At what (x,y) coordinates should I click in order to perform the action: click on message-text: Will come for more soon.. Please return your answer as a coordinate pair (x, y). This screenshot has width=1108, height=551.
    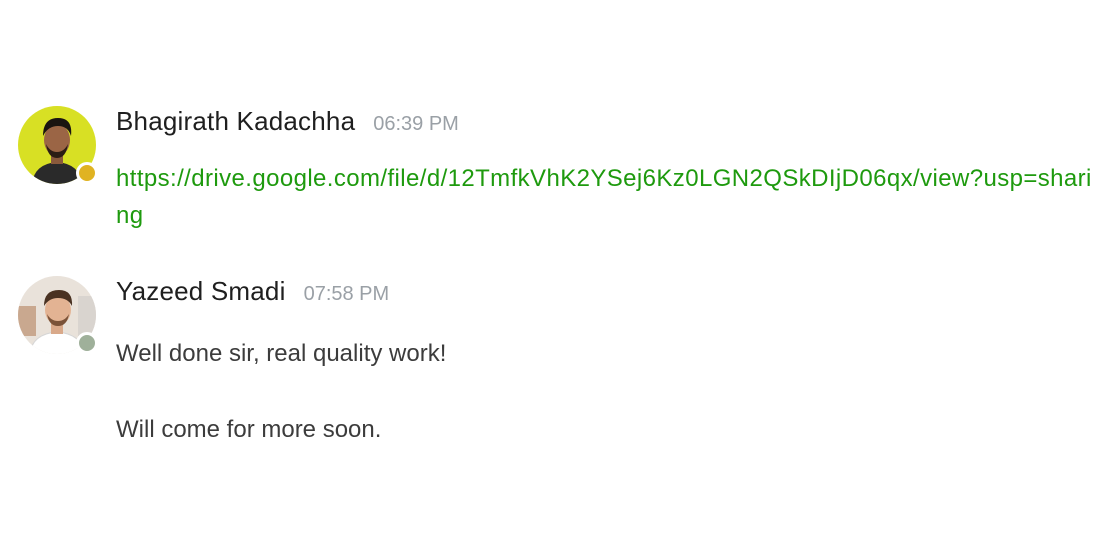
    Looking at the image, I should click on (249, 429).